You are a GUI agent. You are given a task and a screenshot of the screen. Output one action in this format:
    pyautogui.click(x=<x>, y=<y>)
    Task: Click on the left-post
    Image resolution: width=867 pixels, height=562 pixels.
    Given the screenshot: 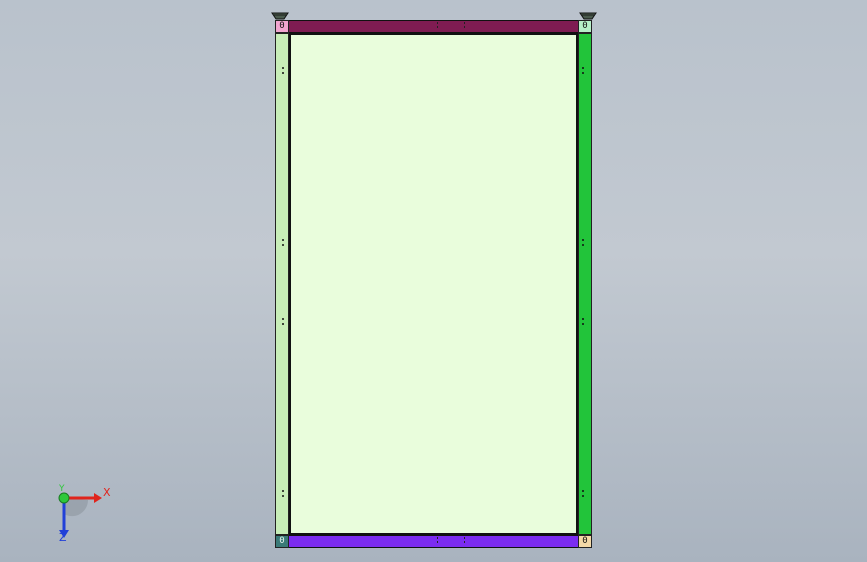 What is the action you would take?
    pyautogui.click(x=282, y=284)
    